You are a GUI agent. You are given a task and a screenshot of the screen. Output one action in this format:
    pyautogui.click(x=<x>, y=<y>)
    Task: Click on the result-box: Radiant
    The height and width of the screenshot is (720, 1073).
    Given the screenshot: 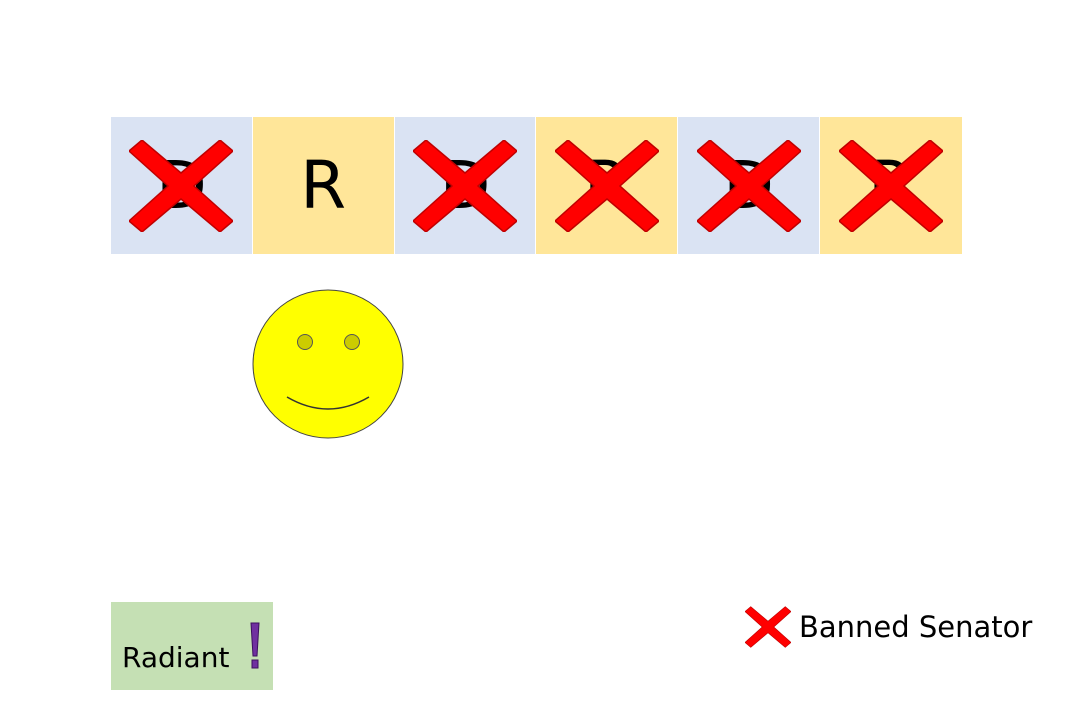 What is the action you would take?
    pyautogui.click(x=192, y=646)
    